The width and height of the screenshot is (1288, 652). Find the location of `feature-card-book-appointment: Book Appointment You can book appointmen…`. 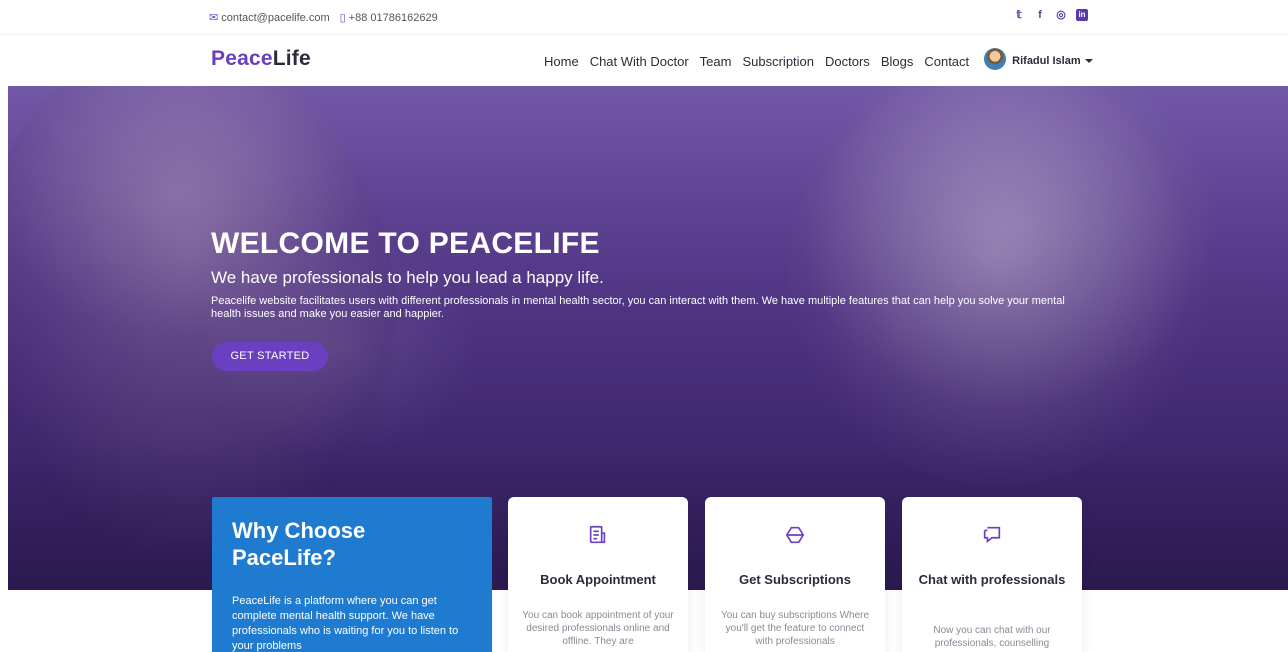

feature-card-book-appointment: Book Appointment You can book appointmen… is located at coordinates (598, 574).